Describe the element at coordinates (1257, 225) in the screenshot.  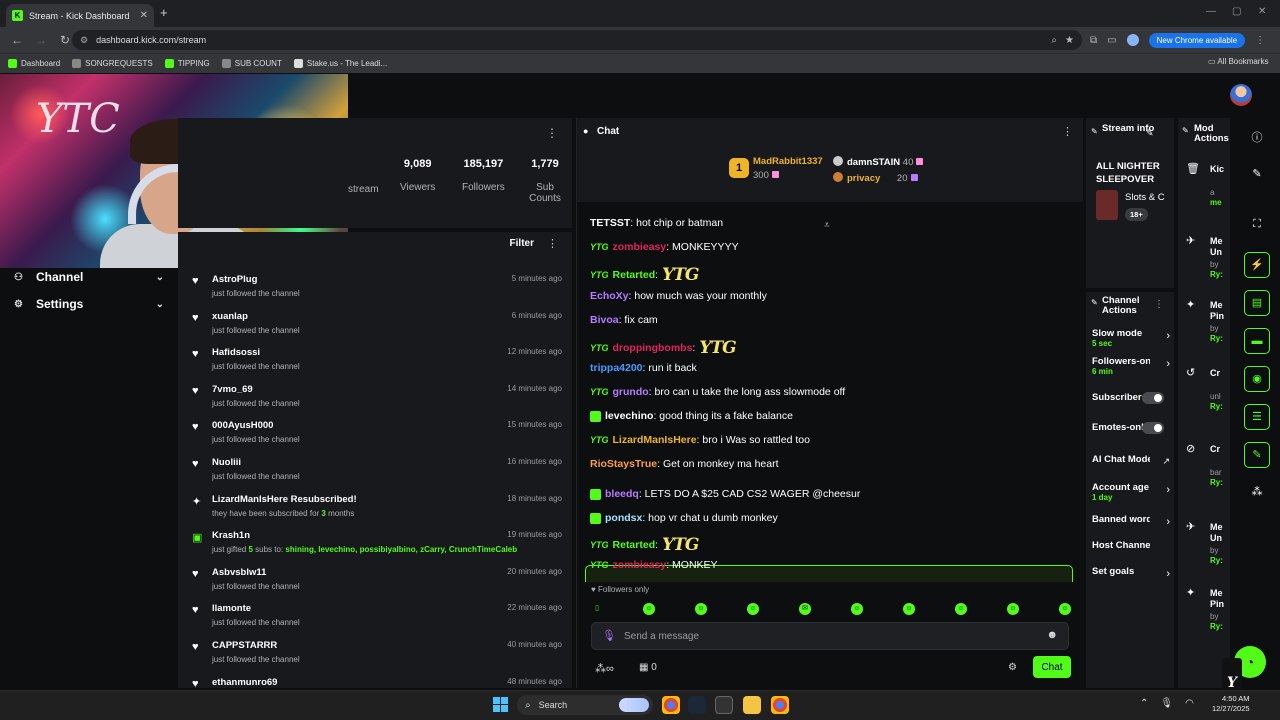
I see `fullscreen-icon: ⛶` at that location.